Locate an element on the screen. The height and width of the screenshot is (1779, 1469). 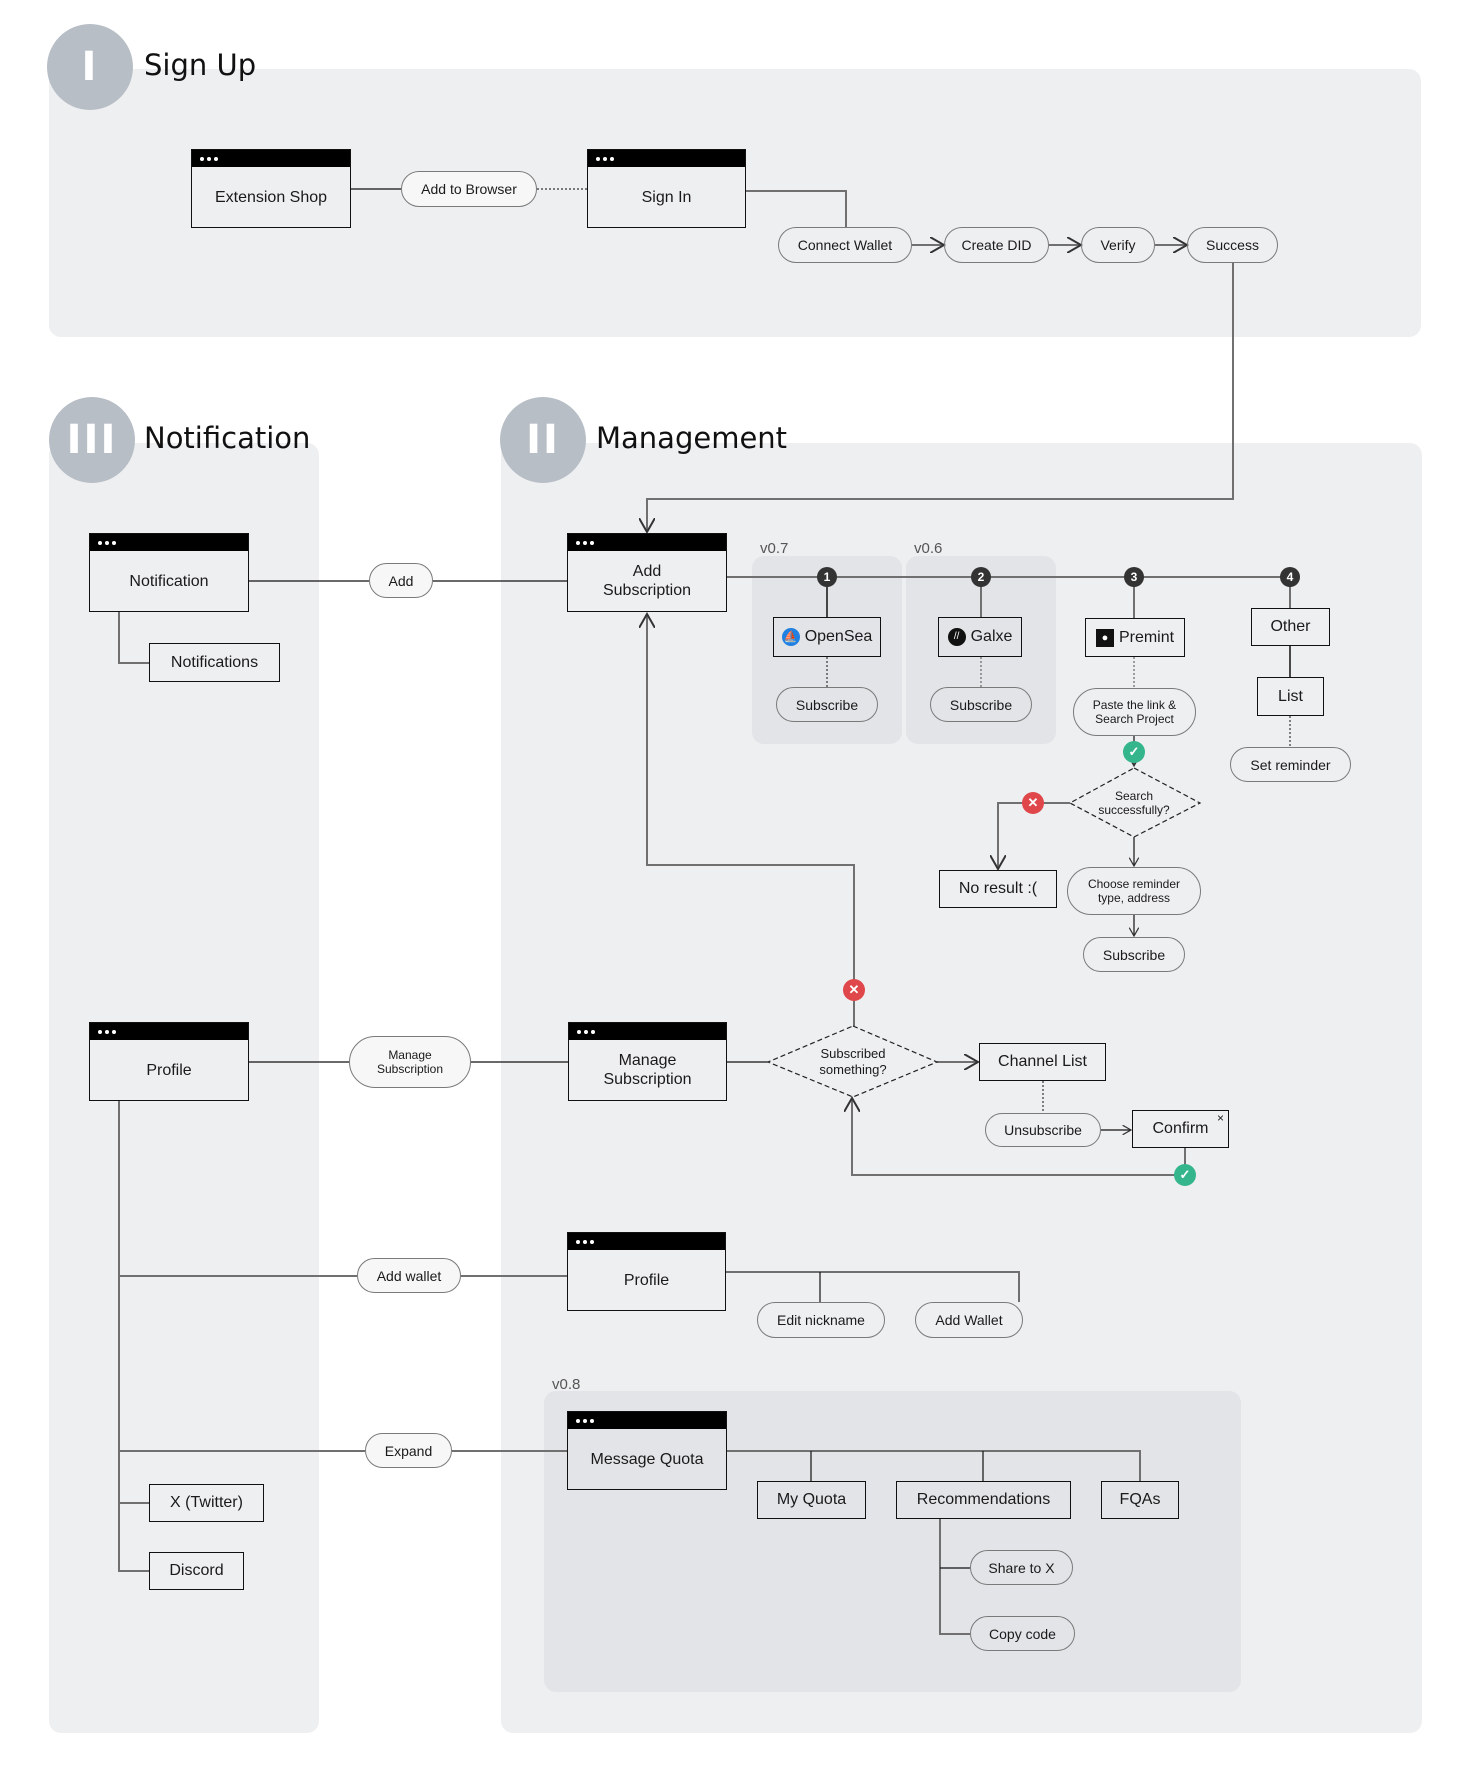
opensea-channel: ⛵ OpenSea is located at coordinates (827, 637).